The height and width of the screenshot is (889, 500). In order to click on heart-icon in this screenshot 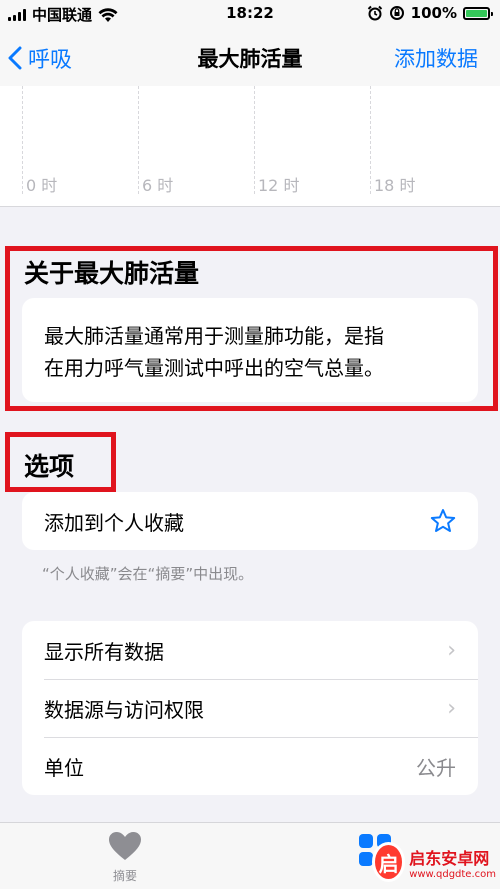, I will do `click(125, 846)`.